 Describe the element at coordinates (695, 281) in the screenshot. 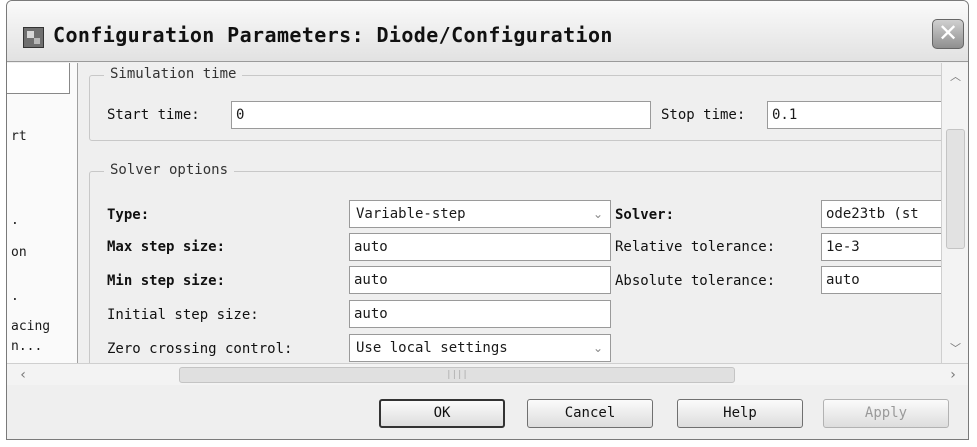

I see `absolute-tolerance-label: Absolute tolerance:` at that location.